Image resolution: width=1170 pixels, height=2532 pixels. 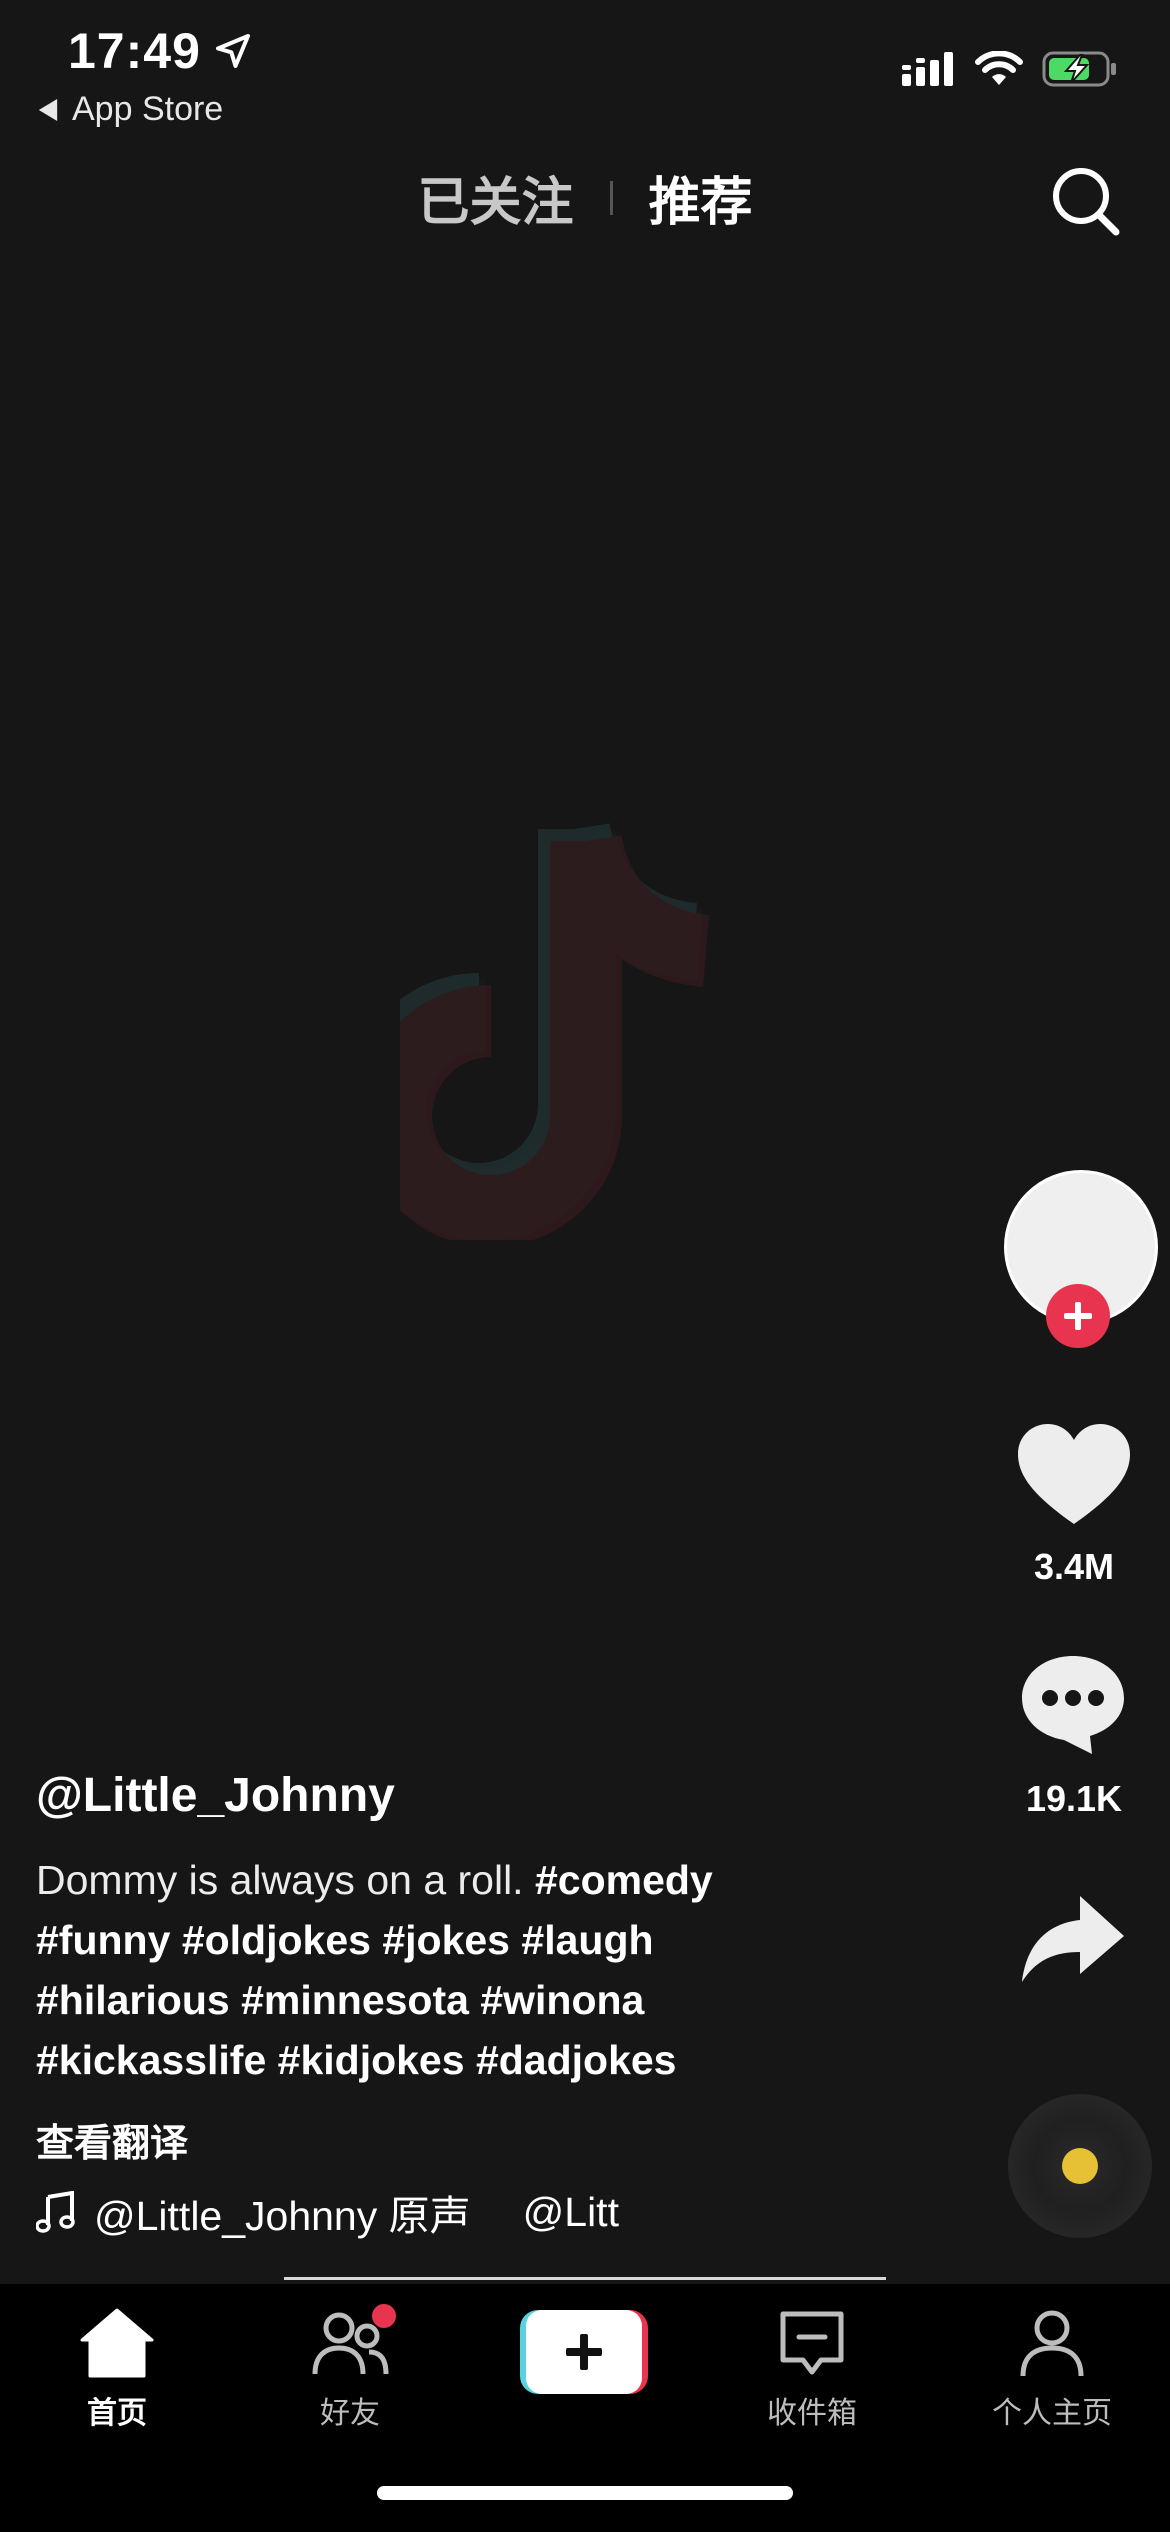 What do you see at coordinates (148, 109) in the screenshot?
I see `back-app-label: App Store` at bounding box center [148, 109].